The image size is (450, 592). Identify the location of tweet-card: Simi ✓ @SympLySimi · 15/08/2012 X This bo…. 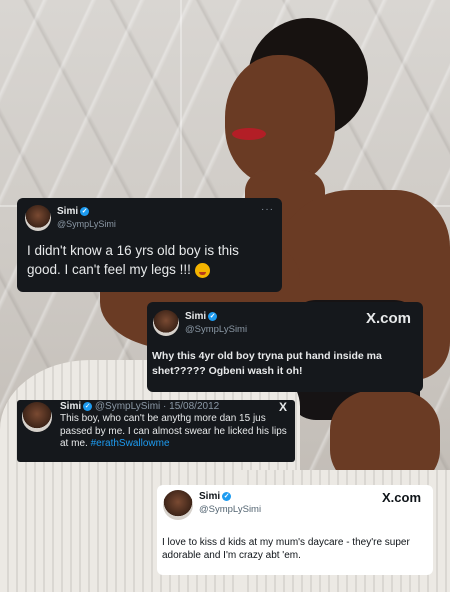
(156, 431).